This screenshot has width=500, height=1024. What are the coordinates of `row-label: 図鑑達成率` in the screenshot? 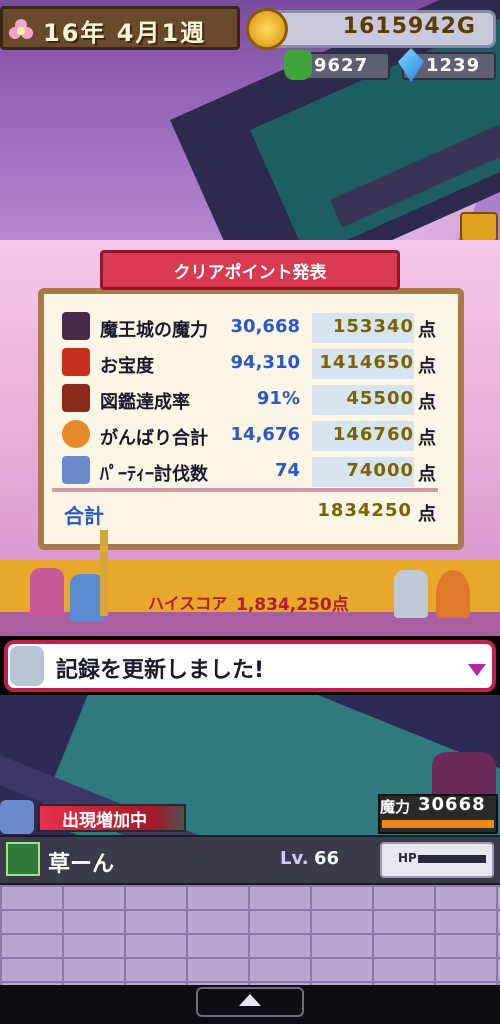 It's located at (145, 402).